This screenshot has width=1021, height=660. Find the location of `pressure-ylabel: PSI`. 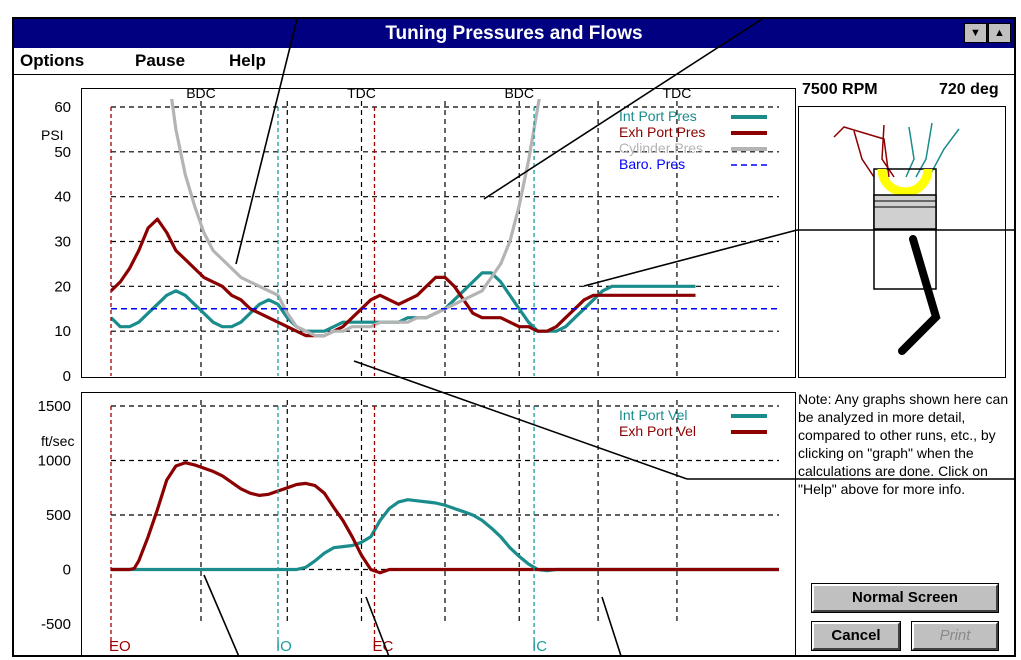

pressure-ylabel: PSI is located at coordinates (52, 135).